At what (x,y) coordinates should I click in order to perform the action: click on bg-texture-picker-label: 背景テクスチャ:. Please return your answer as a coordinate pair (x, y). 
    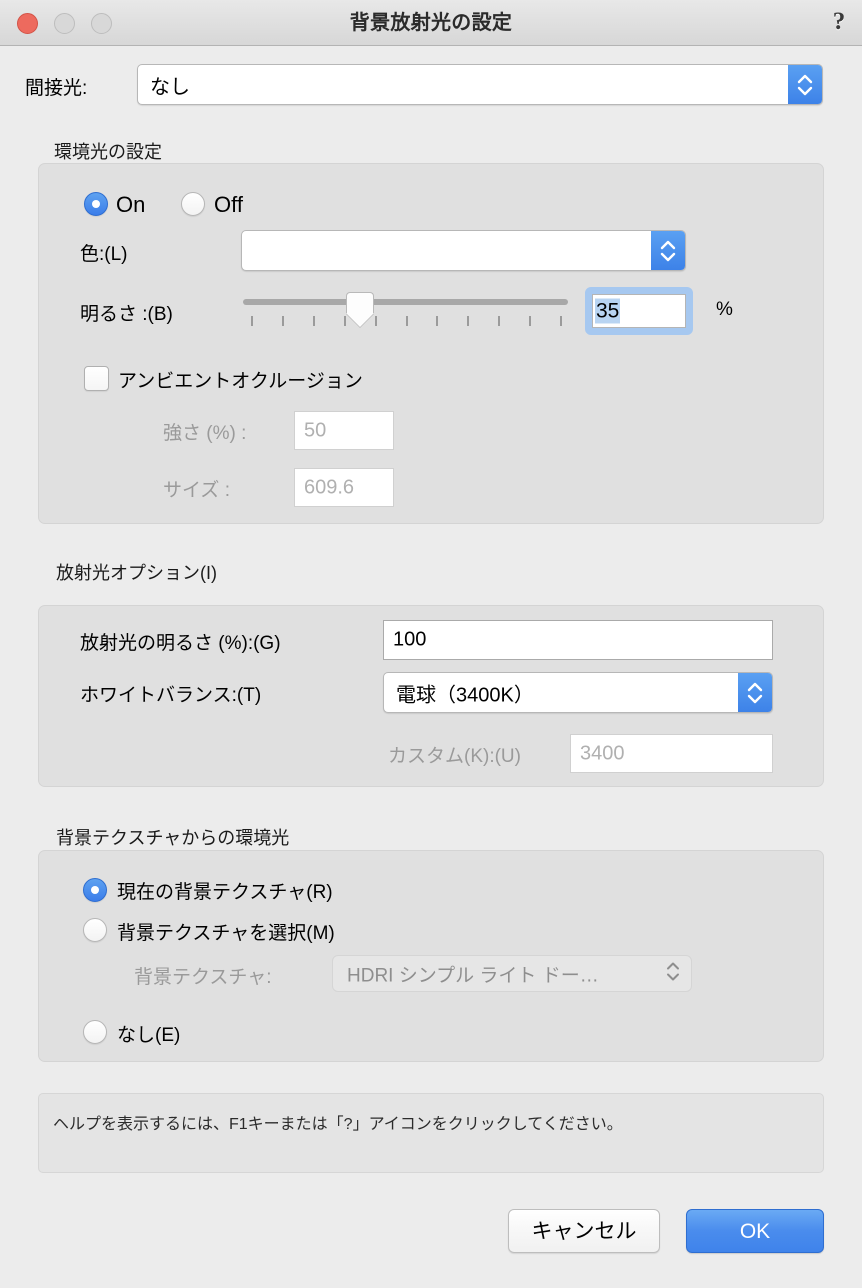
    Looking at the image, I should click on (203, 977).